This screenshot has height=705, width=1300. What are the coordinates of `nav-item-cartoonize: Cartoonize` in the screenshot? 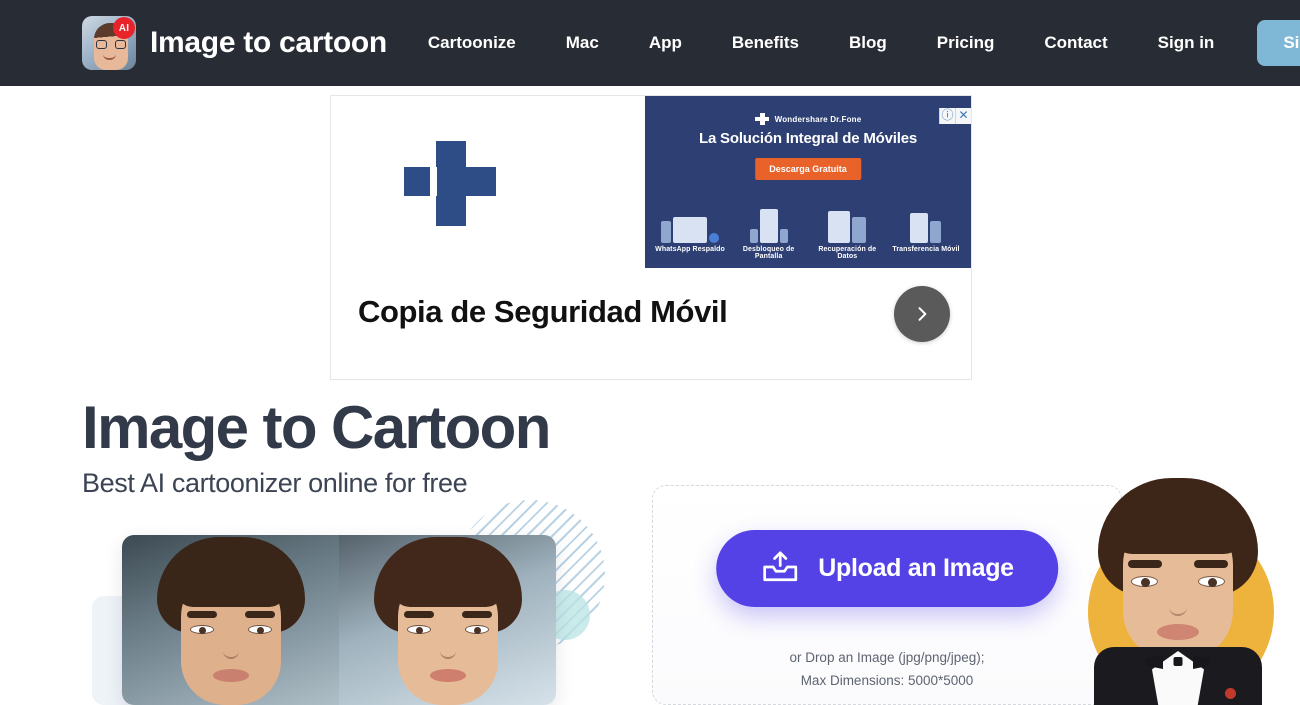 It's located at (472, 43).